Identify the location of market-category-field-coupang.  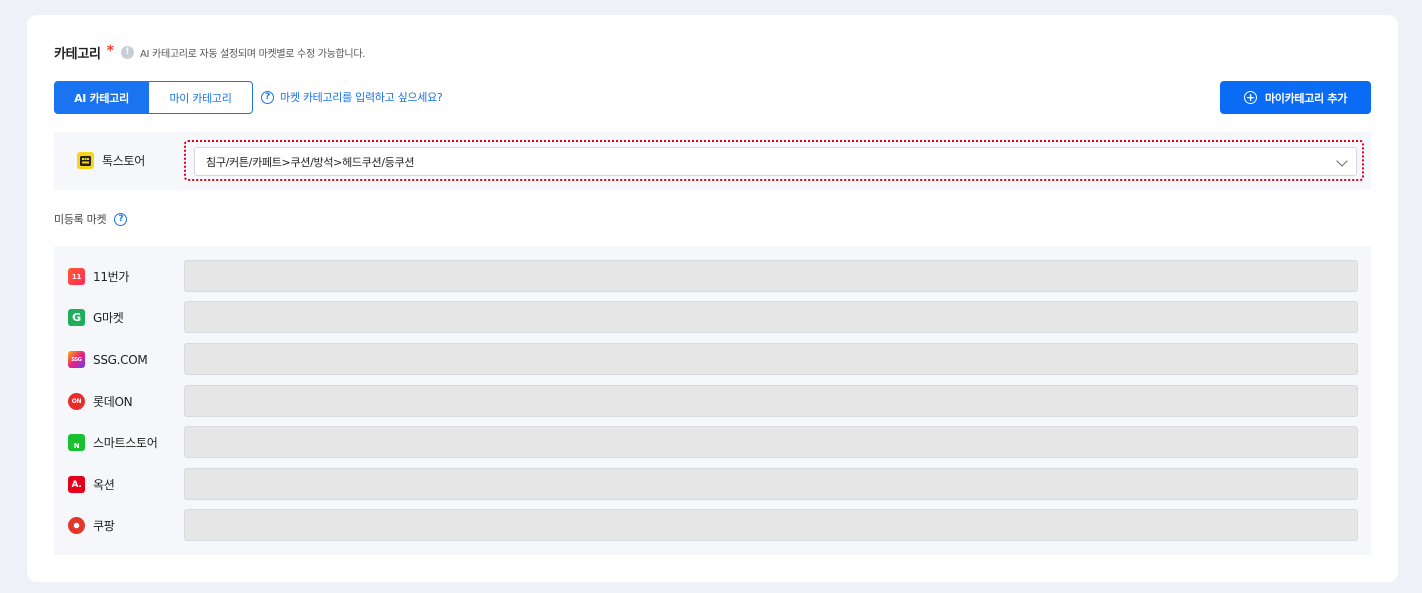
(771, 525).